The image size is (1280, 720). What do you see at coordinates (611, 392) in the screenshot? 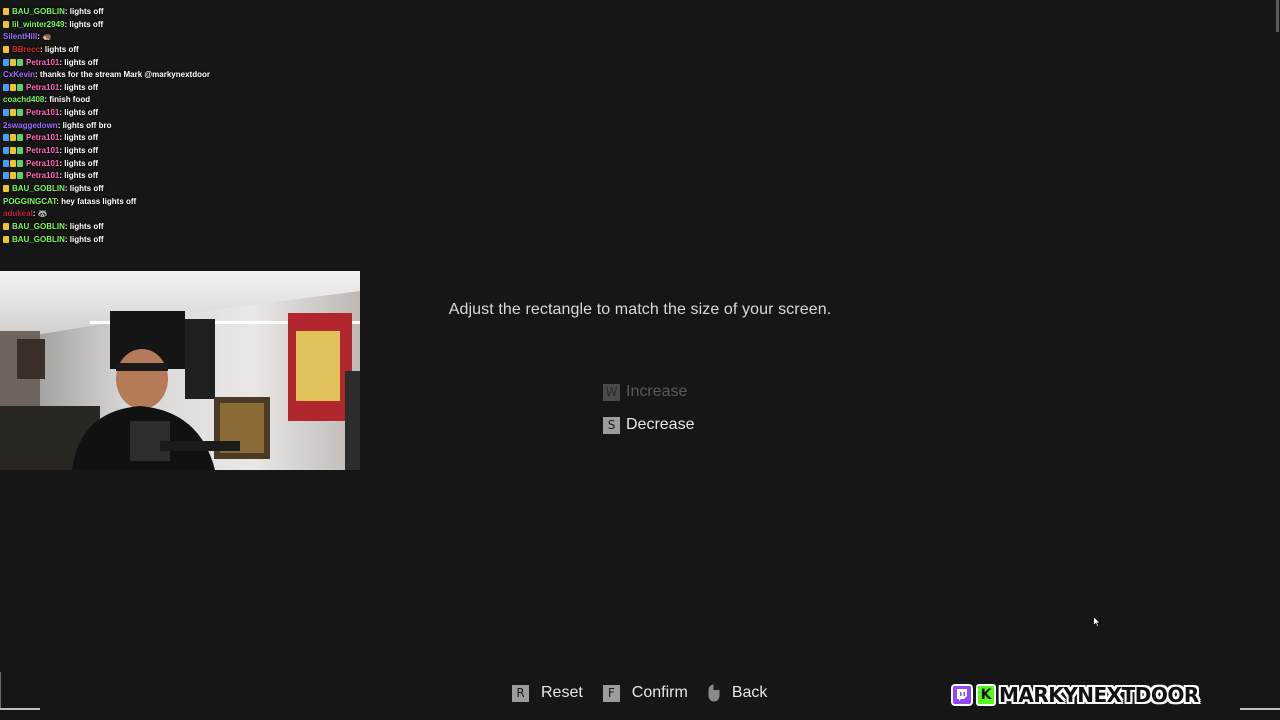
I see `w-key-icon: W` at bounding box center [611, 392].